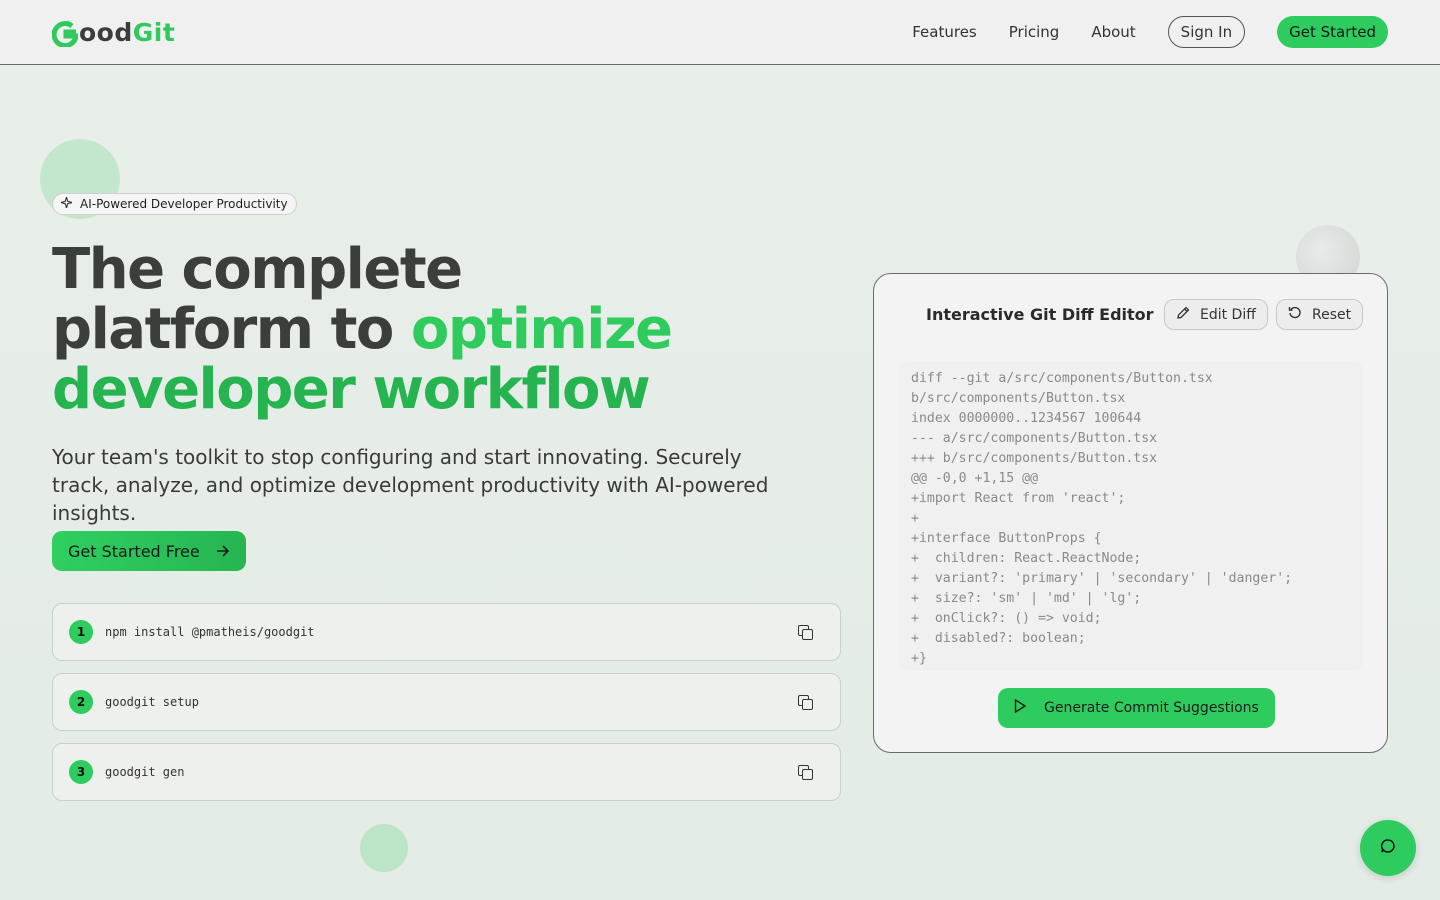 The width and height of the screenshot is (1440, 900). What do you see at coordinates (152, 702) in the screenshot?
I see `step-command: goodgit setup` at bounding box center [152, 702].